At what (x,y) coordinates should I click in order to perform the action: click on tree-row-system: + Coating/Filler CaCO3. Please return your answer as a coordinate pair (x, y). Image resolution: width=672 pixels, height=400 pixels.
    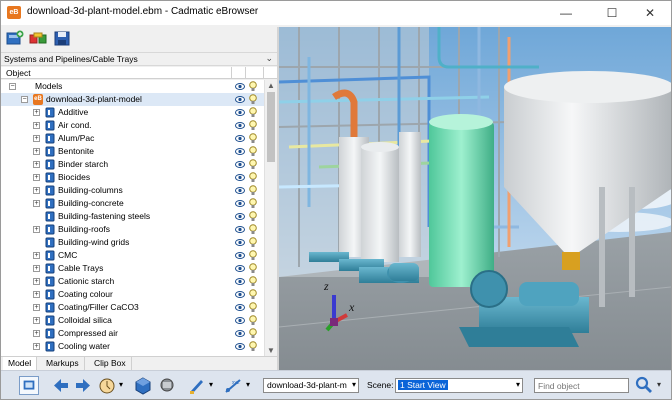
    Looking at the image, I should click on (132, 307).